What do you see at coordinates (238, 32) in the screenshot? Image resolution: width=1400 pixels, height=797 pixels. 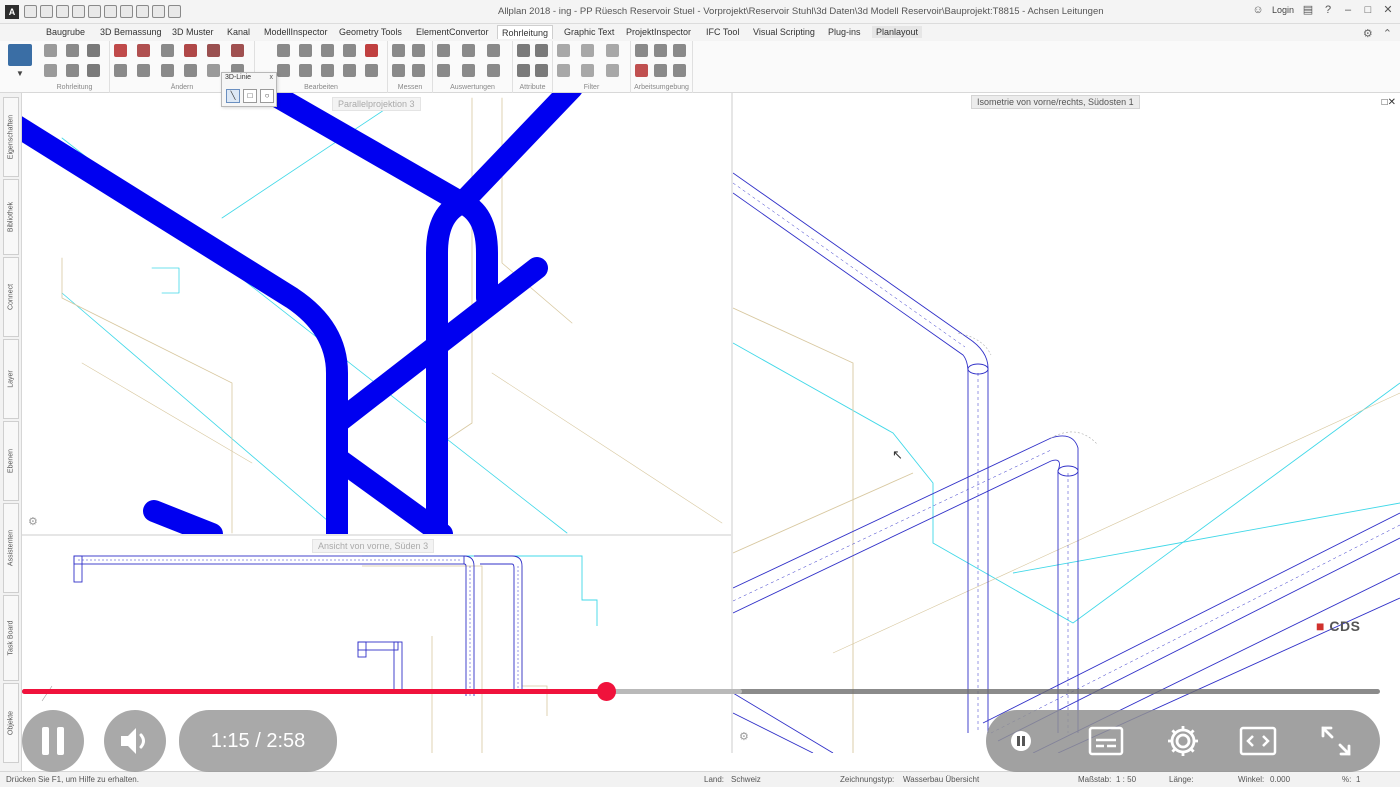 I see `tab-kanal: Kanal` at bounding box center [238, 32].